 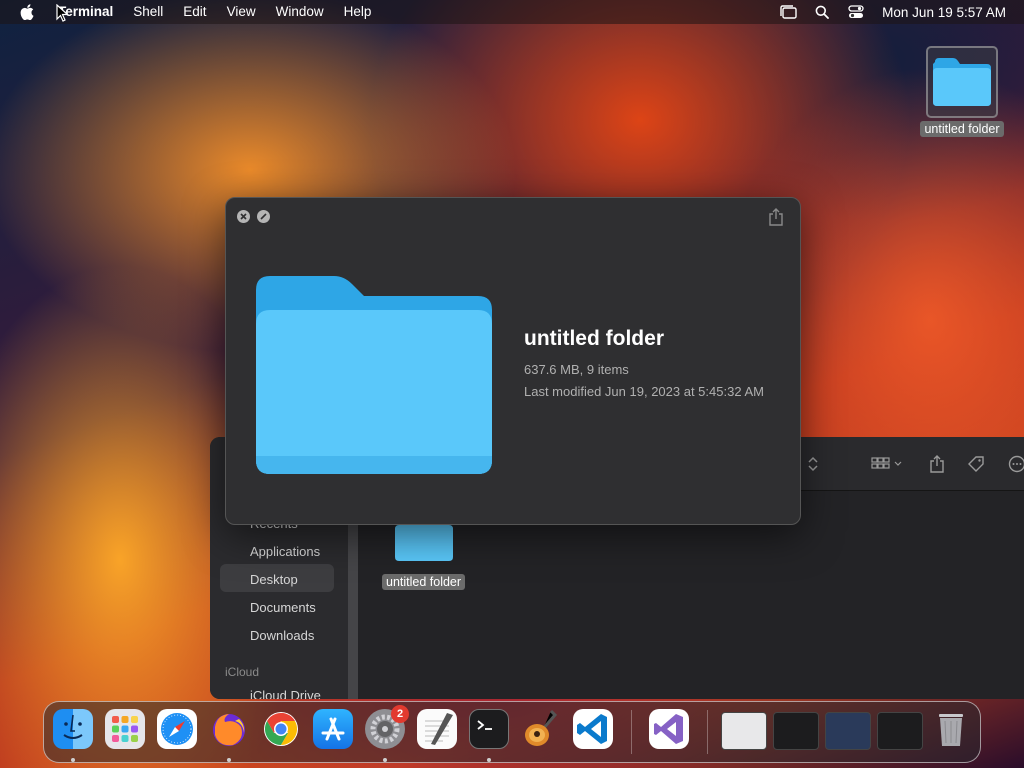 What do you see at coordinates (788, 12) in the screenshot?
I see `stage-manager-icon` at bounding box center [788, 12].